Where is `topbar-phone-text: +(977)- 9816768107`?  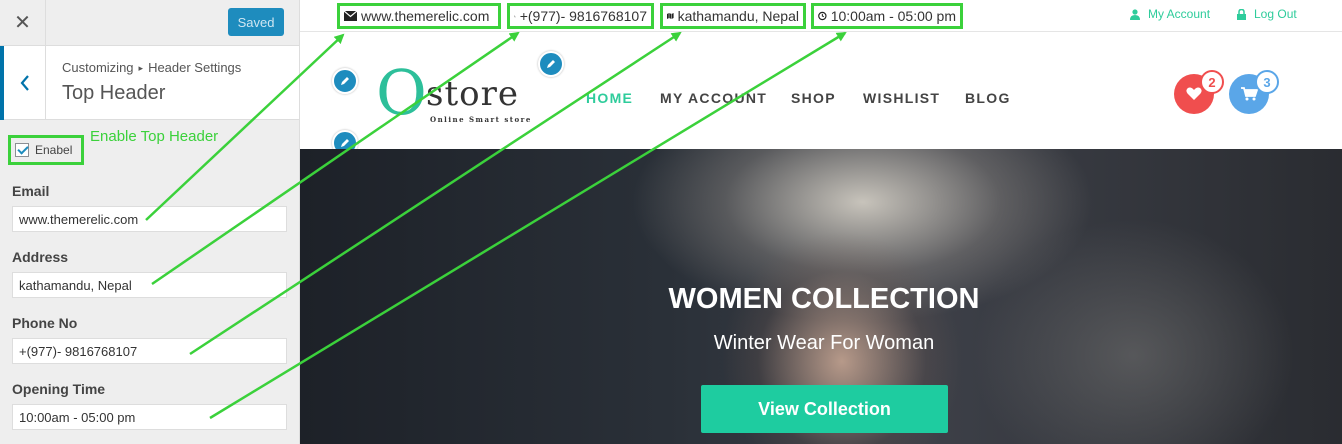 topbar-phone-text: +(977)- 9816768107 is located at coordinates (583, 16).